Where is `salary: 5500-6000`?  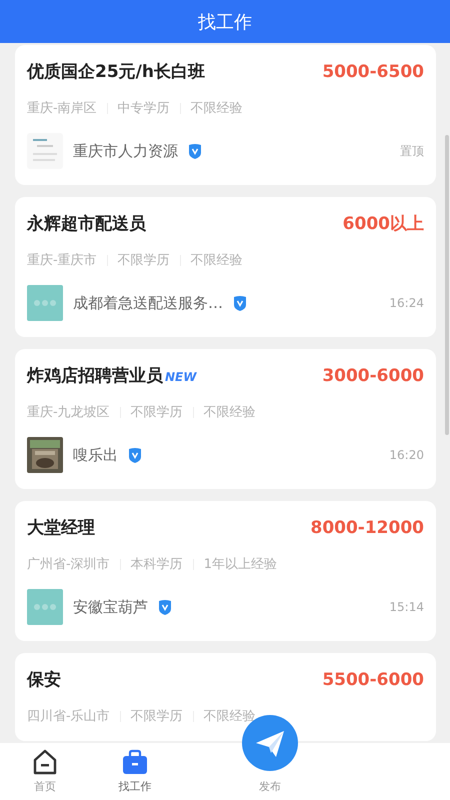
salary: 5500-6000 is located at coordinates (373, 680).